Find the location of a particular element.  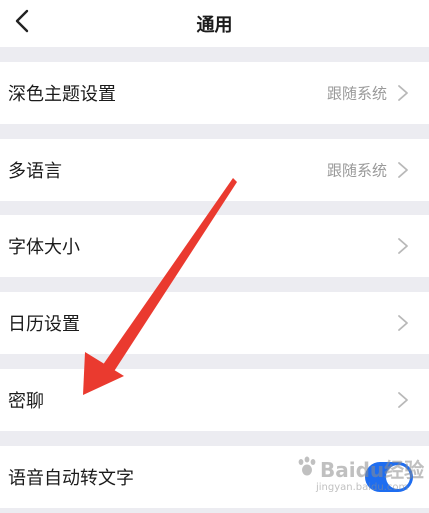

watermark-text: Baidu经验 is located at coordinates (372, 470).